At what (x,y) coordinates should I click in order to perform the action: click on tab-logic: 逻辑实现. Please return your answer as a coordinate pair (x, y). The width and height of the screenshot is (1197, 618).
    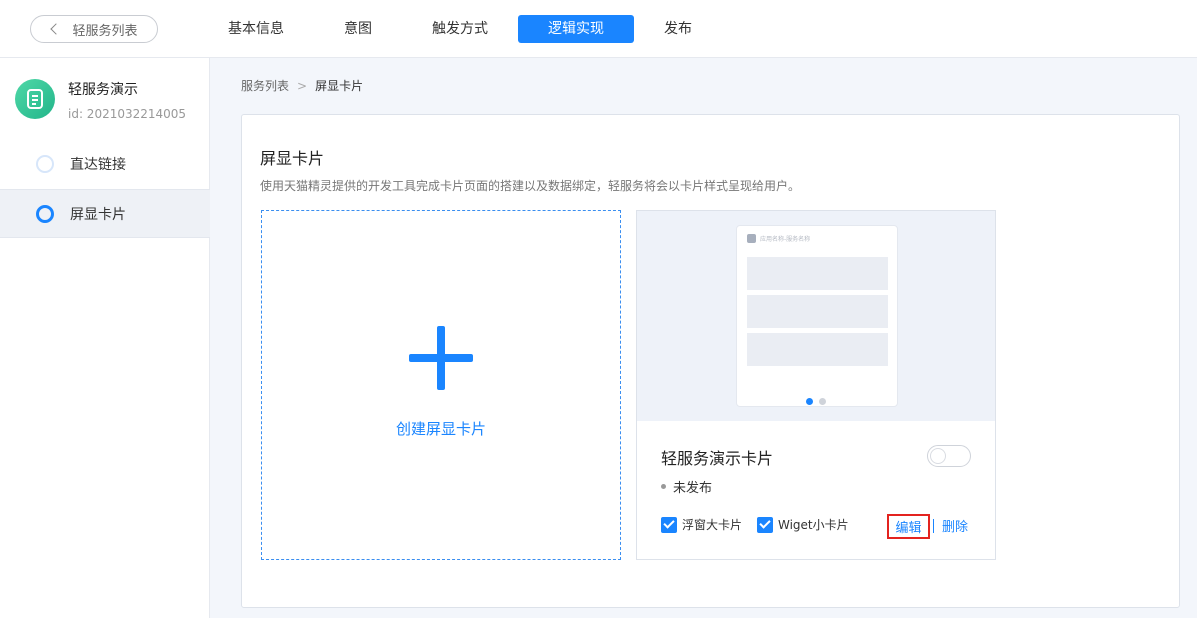
    Looking at the image, I should click on (576, 29).